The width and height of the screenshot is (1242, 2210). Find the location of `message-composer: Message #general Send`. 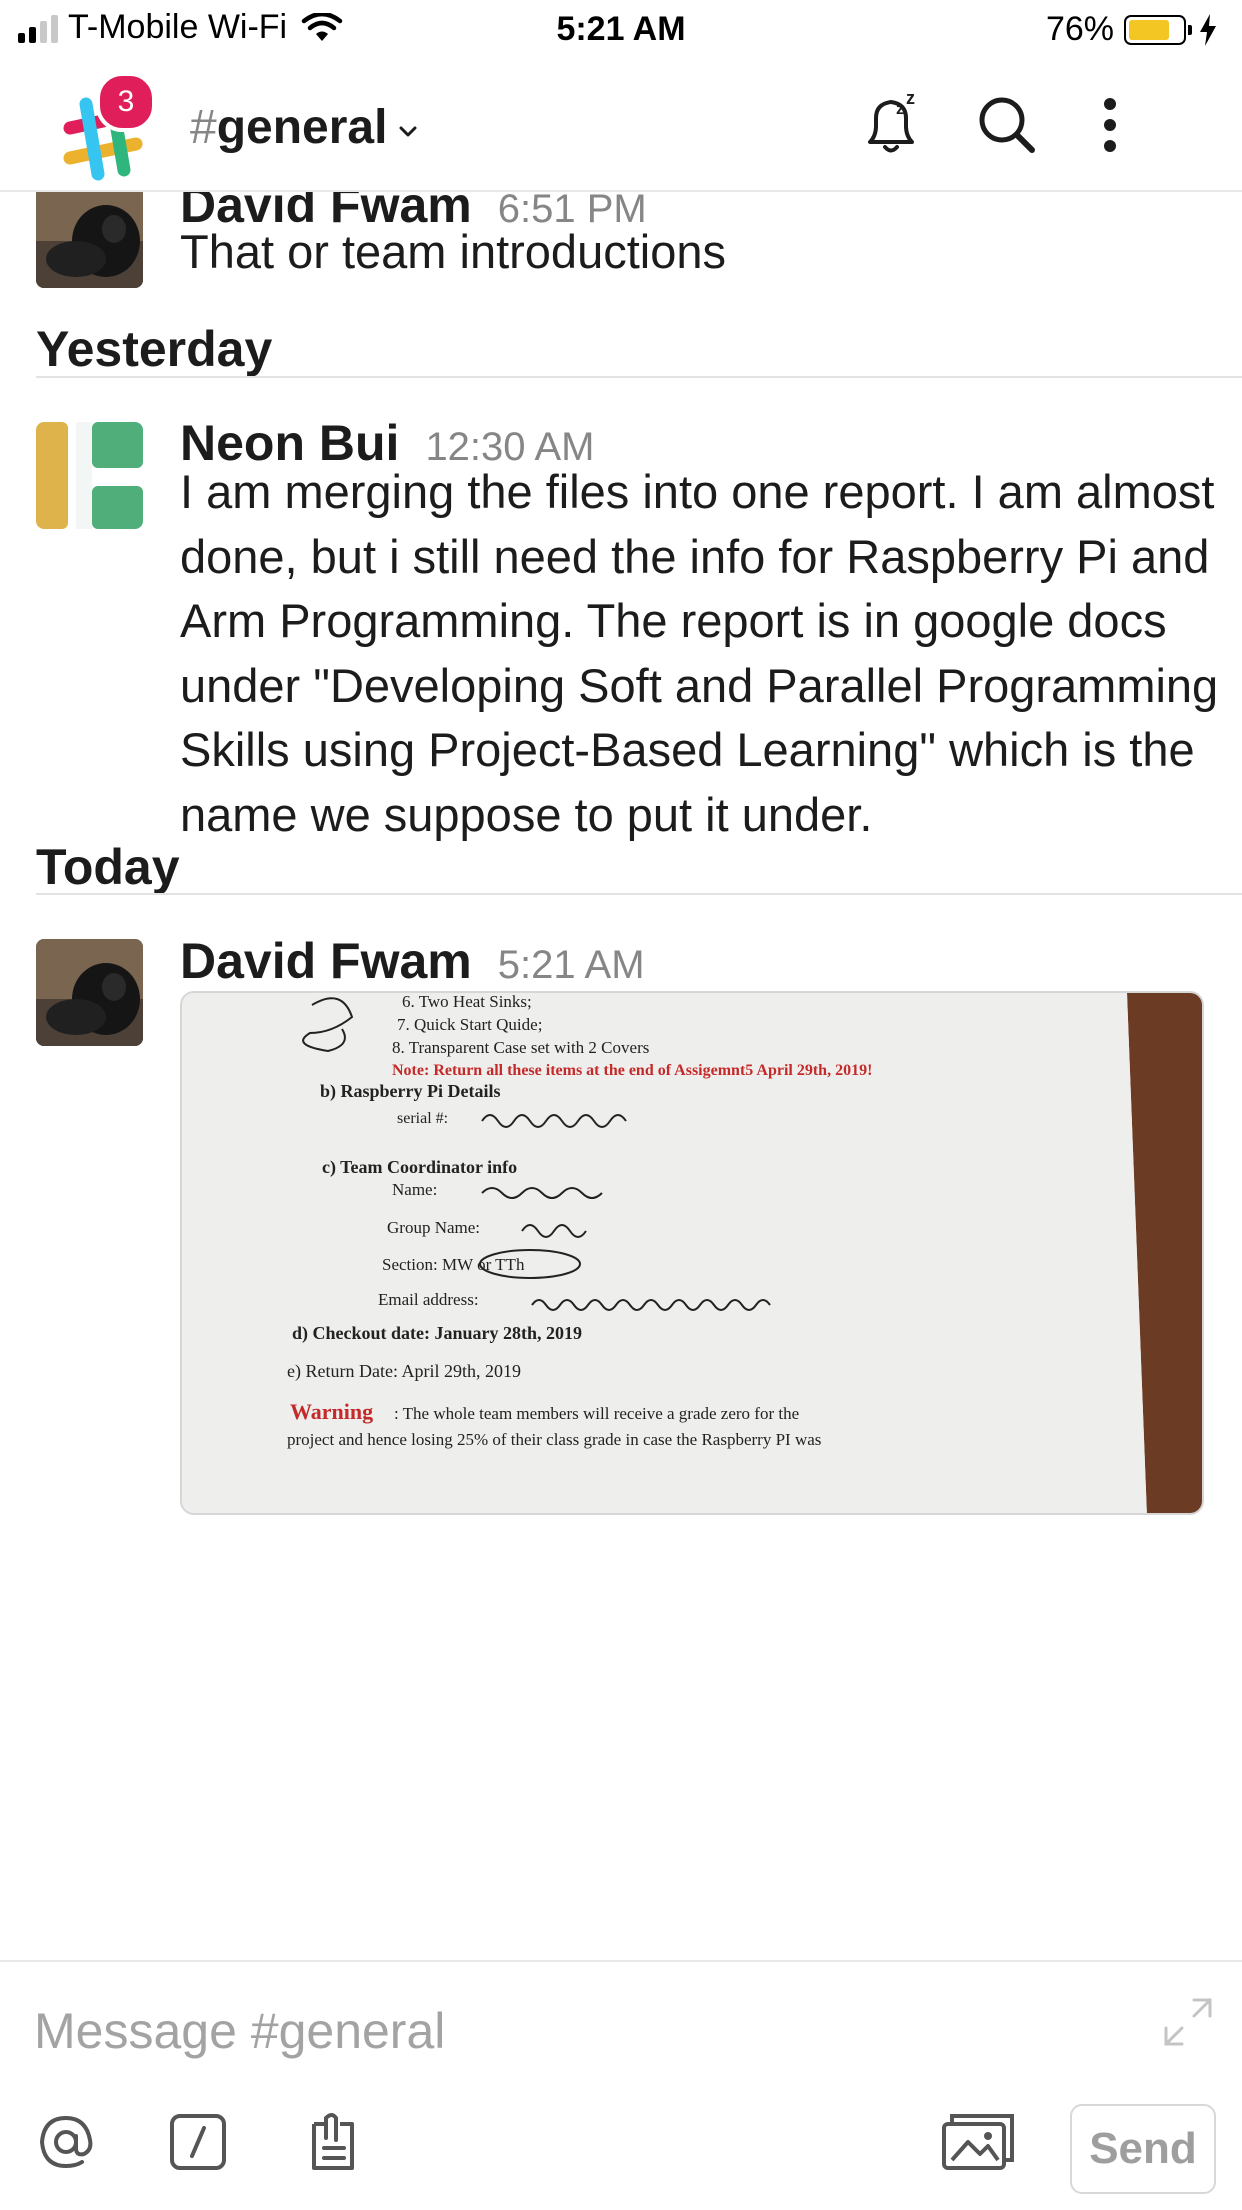

message-composer: Message #general Send is located at coordinates (621, 2085).